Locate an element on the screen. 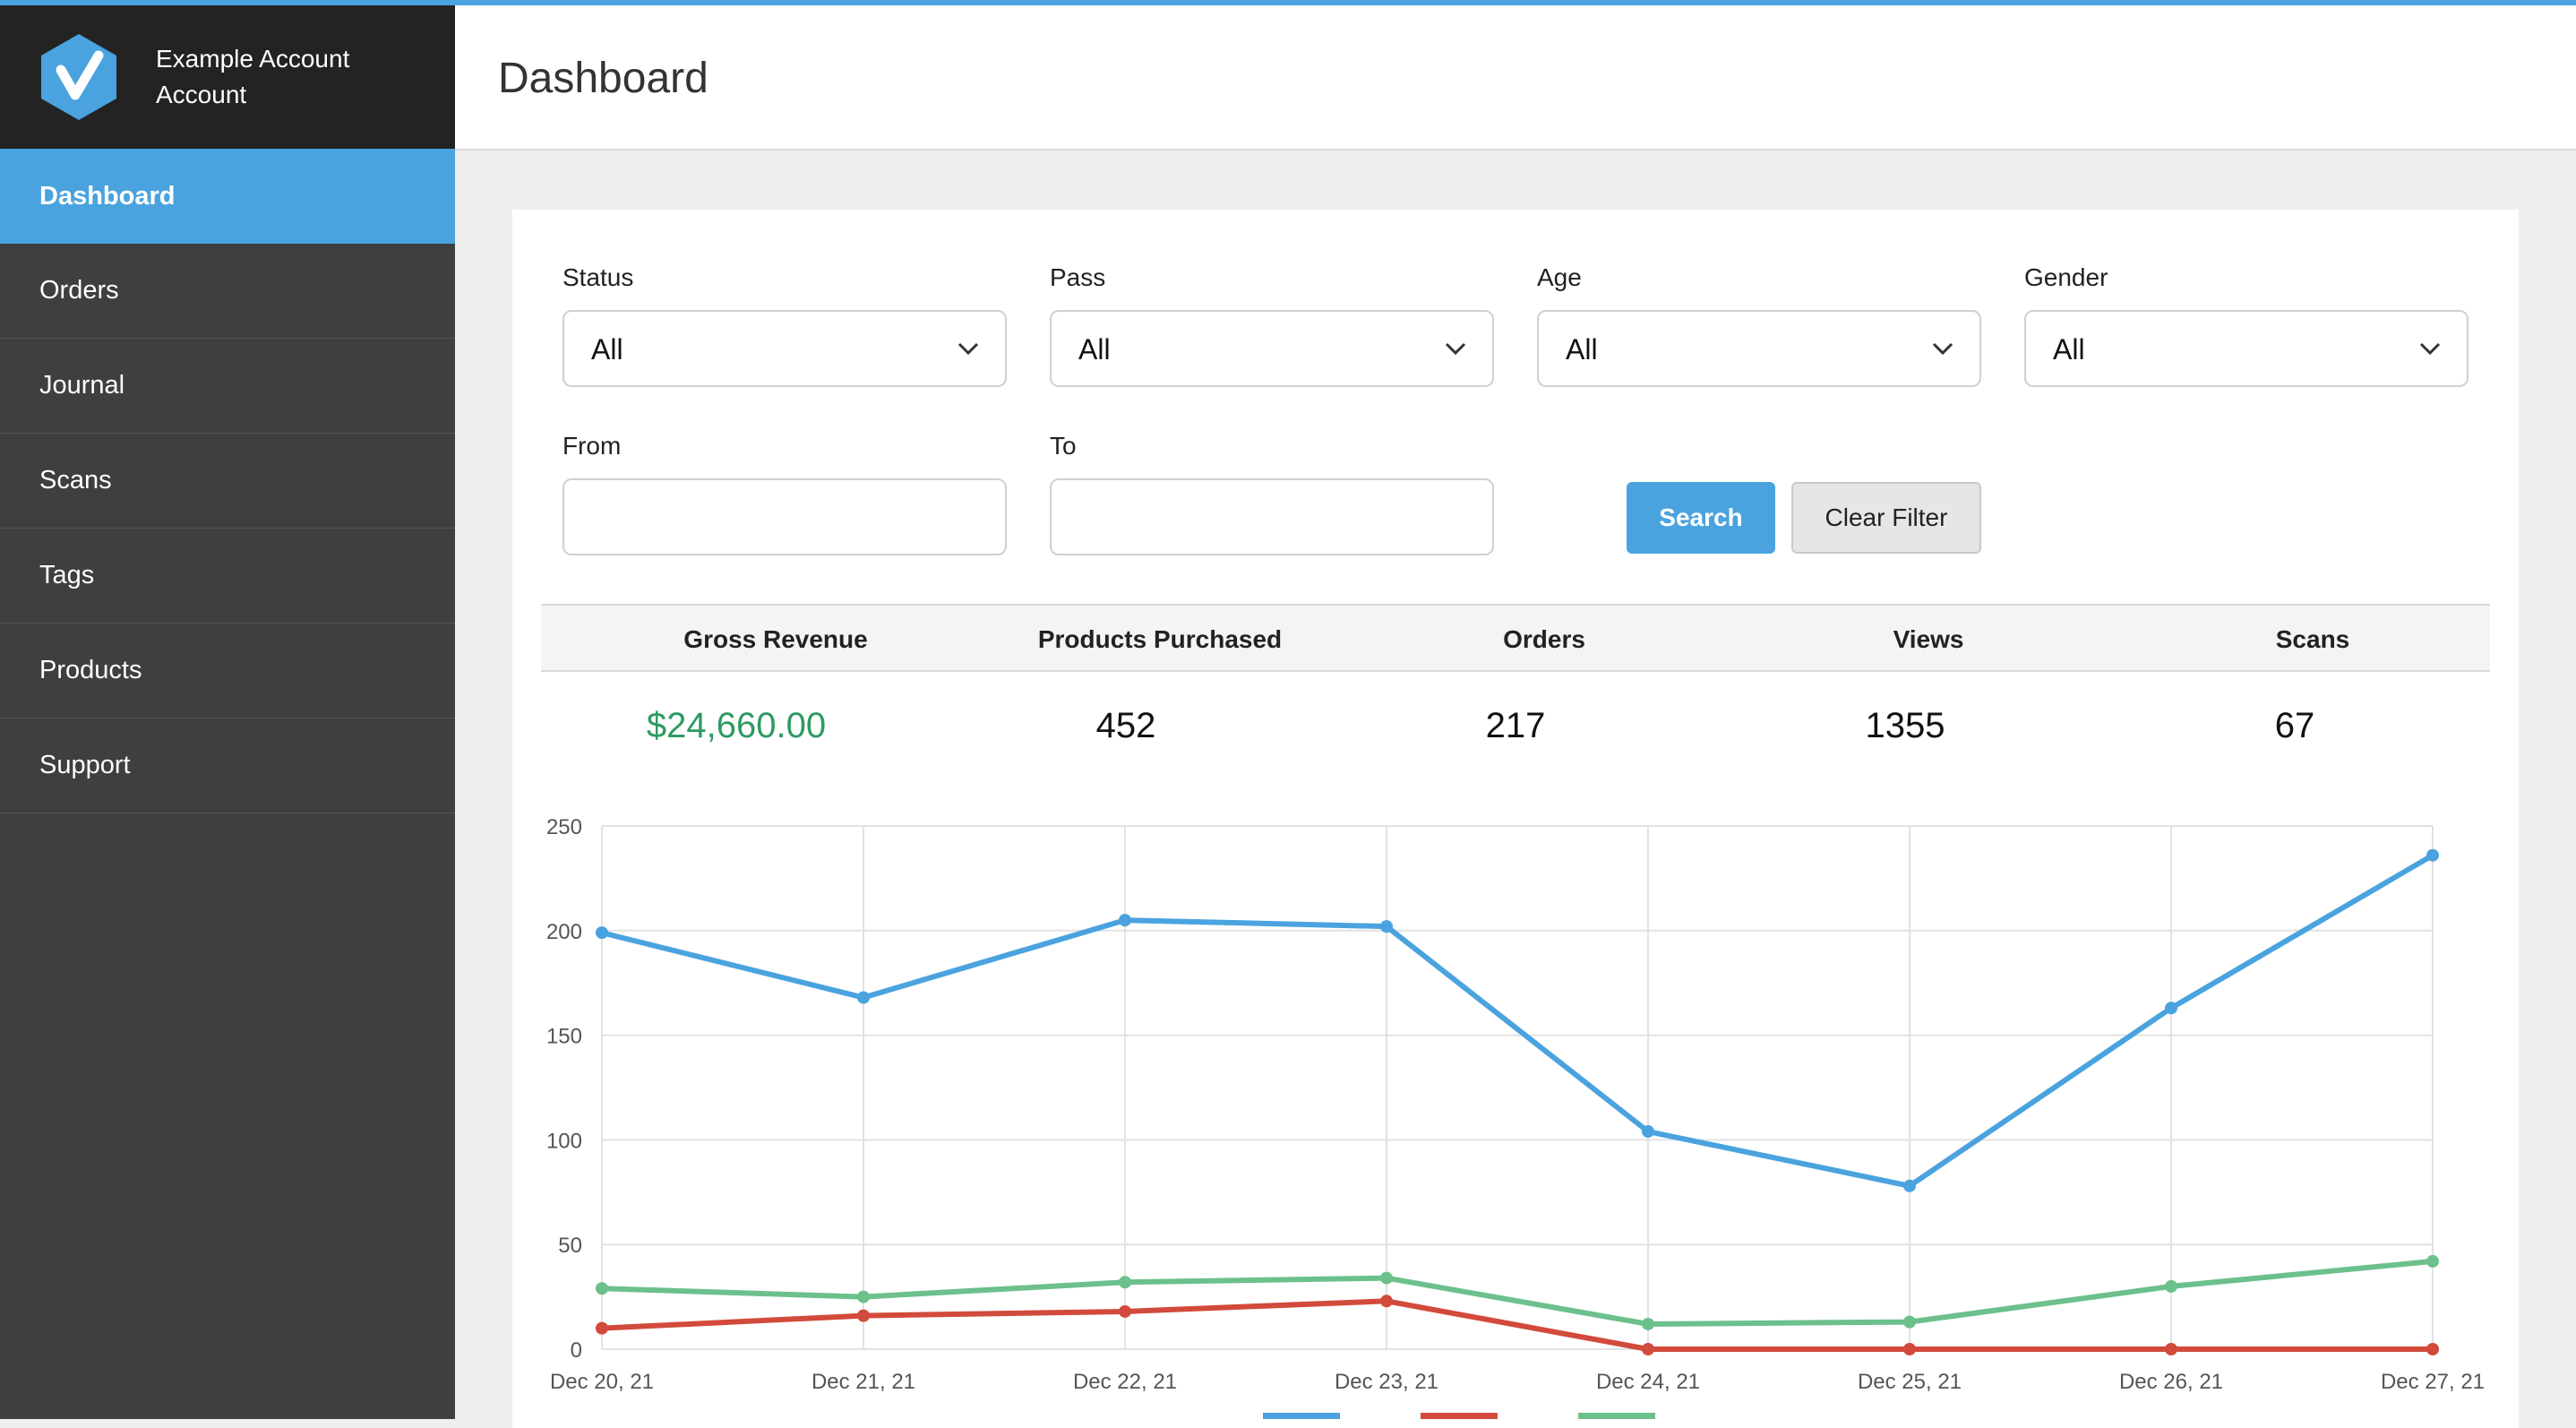  y-tick-label: 150 is located at coordinates (564, 1037).